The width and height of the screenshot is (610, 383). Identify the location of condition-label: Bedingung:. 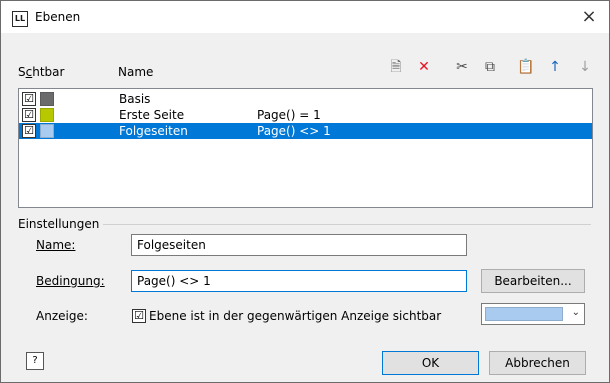
(70, 281).